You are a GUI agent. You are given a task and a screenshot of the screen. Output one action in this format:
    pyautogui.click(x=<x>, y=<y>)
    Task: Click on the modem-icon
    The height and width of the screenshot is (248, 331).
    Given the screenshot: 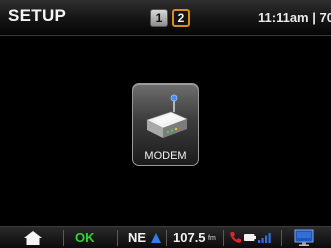 What is the action you would take?
    pyautogui.click(x=167, y=116)
    